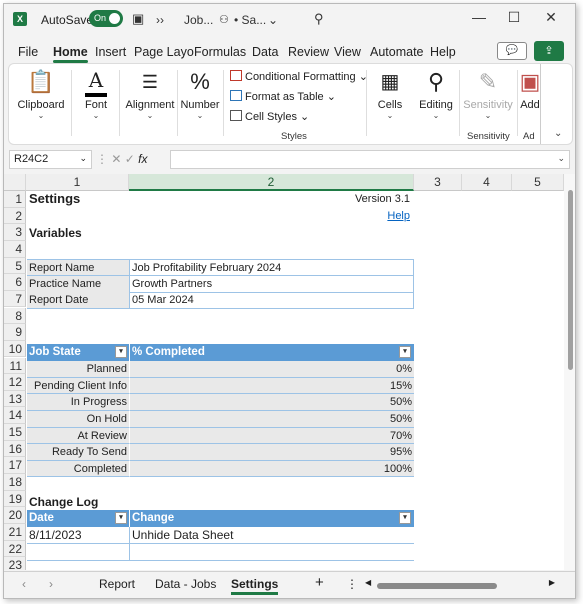 Image resolution: width=583 pixels, height=604 pixels. What do you see at coordinates (271, 267) in the screenshot?
I see `variable-value: Job Profitability February 2024` at bounding box center [271, 267].